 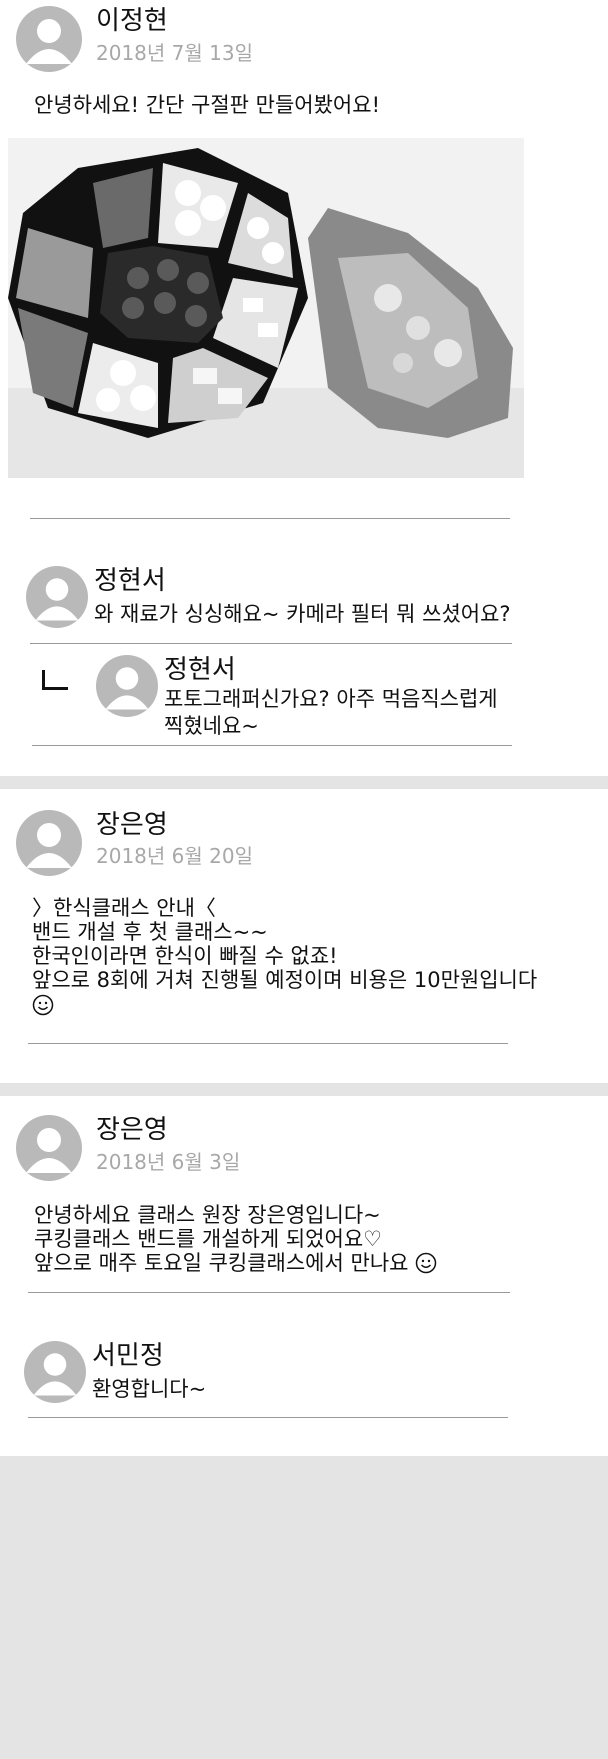 I want to click on post-date: 2018년 7월 13일, so click(x=174, y=53).